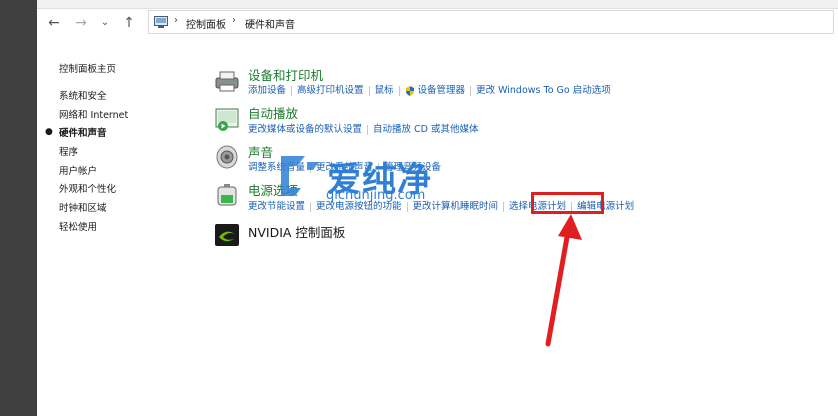 Image resolution: width=838 pixels, height=416 pixels. I want to click on device-manager-link: 设备管理器, so click(442, 90).